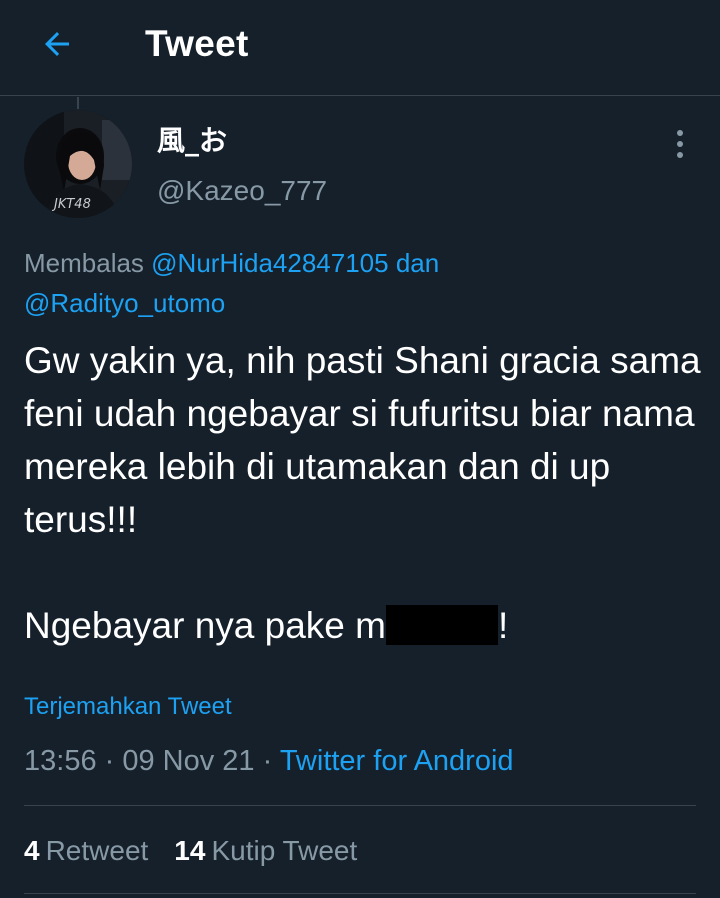 The height and width of the screenshot is (898, 720). What do you see at coordinates (78, 103) in the screenshot?
I see `thread-connector-line` at bounding box center [78, 103].